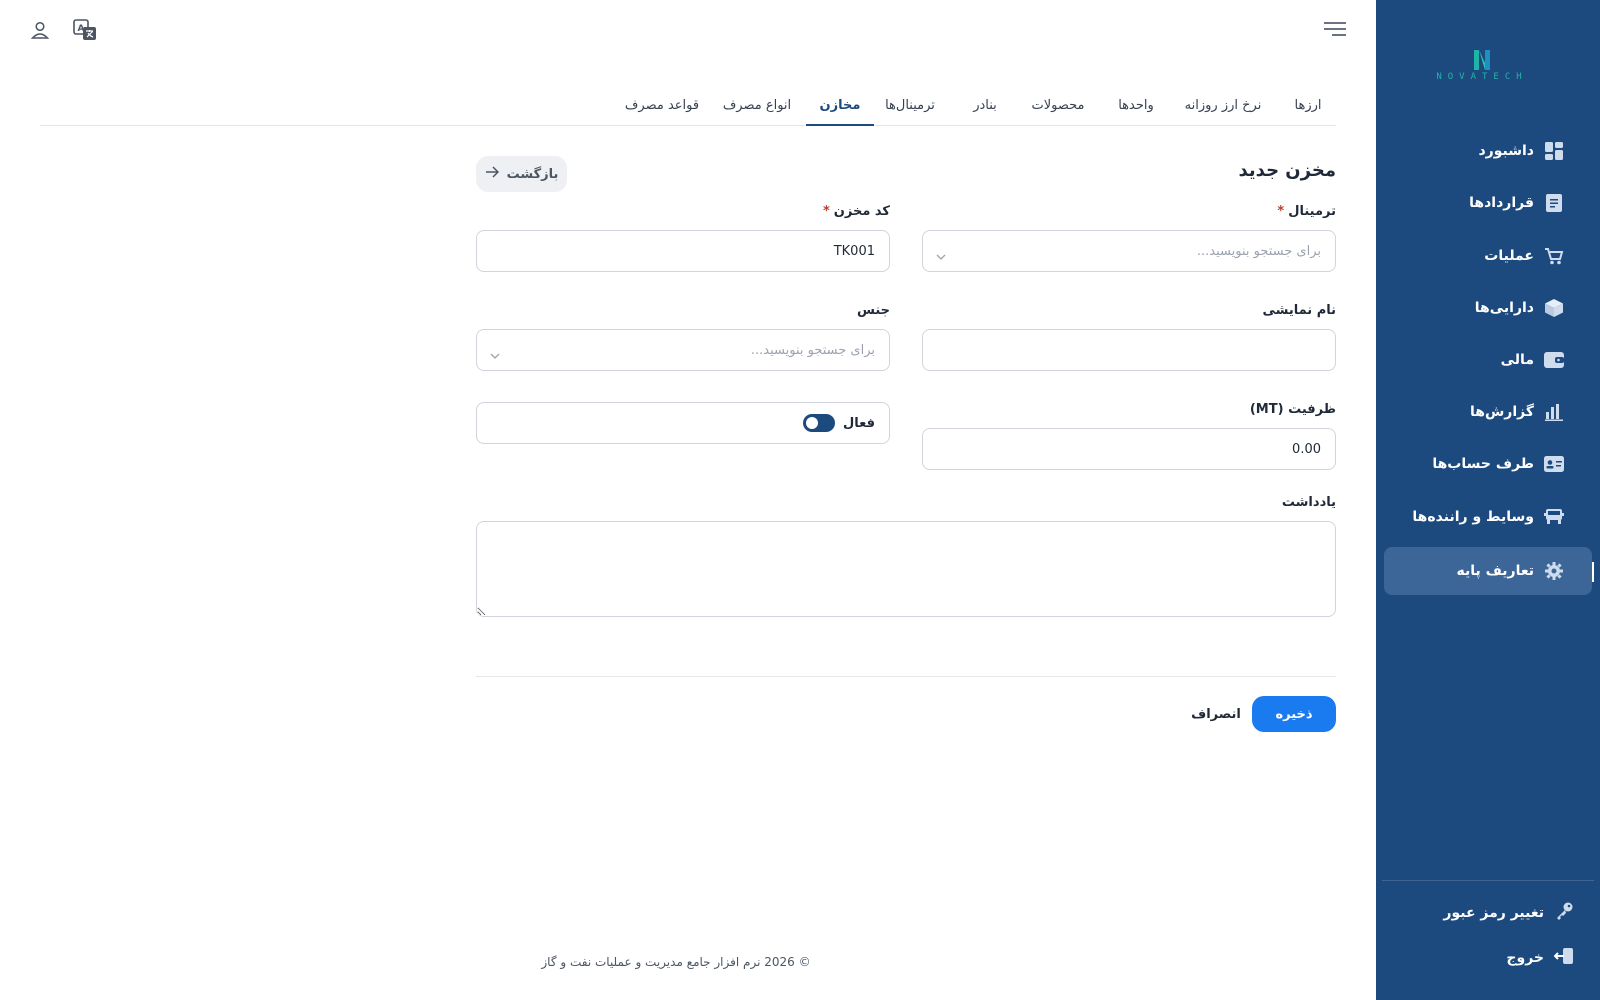 The width and height of the screenshot is (1600, 1000). Describe the element at coordinates (1554, 308) in the screenshot. I see `box-icon` at that location.